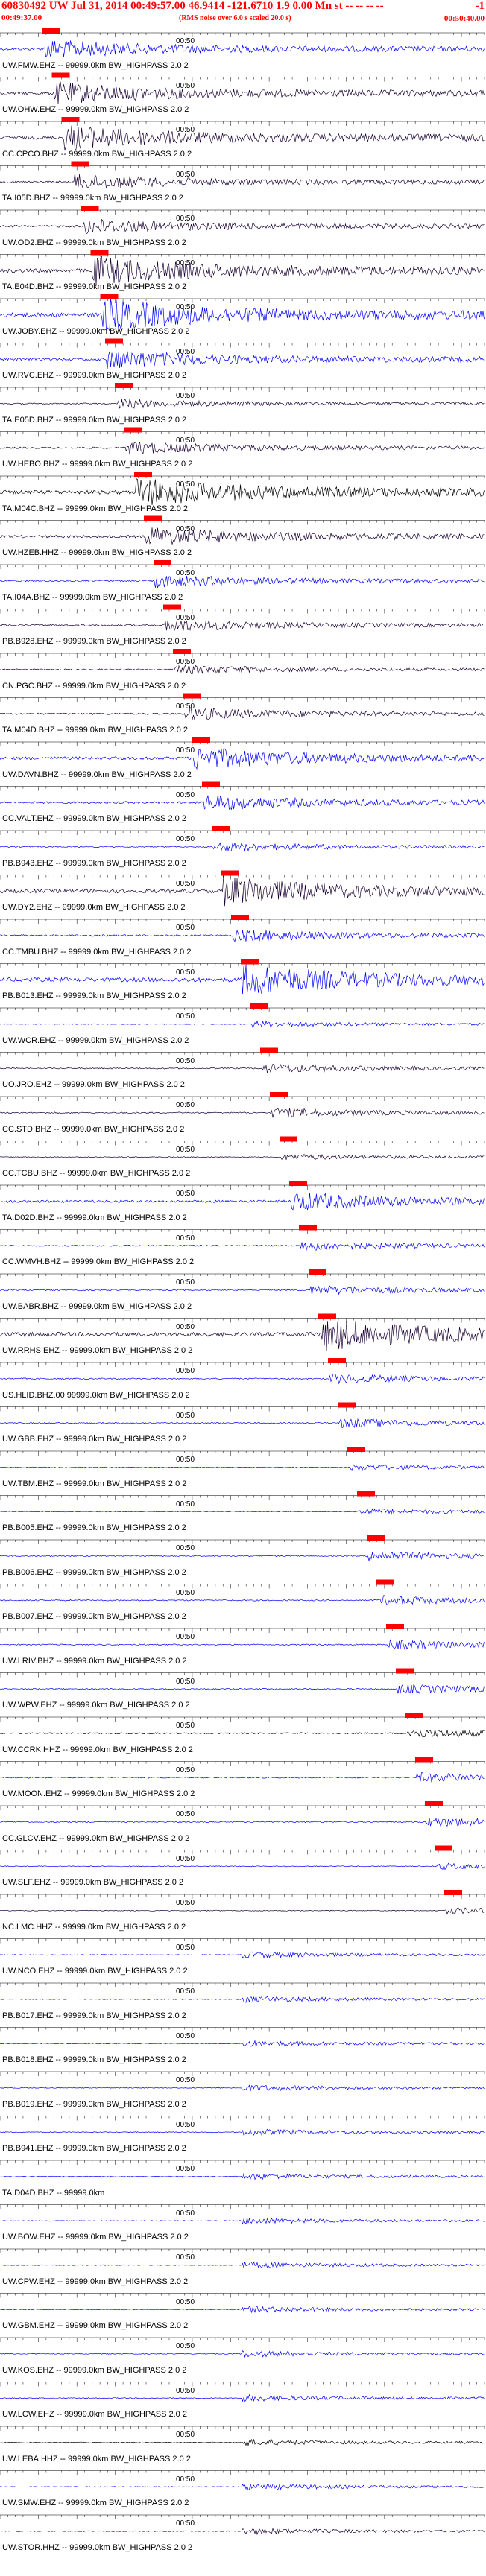 The height and width of the screenshot is (2576, 486). What do you see at coordinates (22, 17) in the screenshot?
I see `start-time: 00:49:37.00` at bounding box center [22, 17].